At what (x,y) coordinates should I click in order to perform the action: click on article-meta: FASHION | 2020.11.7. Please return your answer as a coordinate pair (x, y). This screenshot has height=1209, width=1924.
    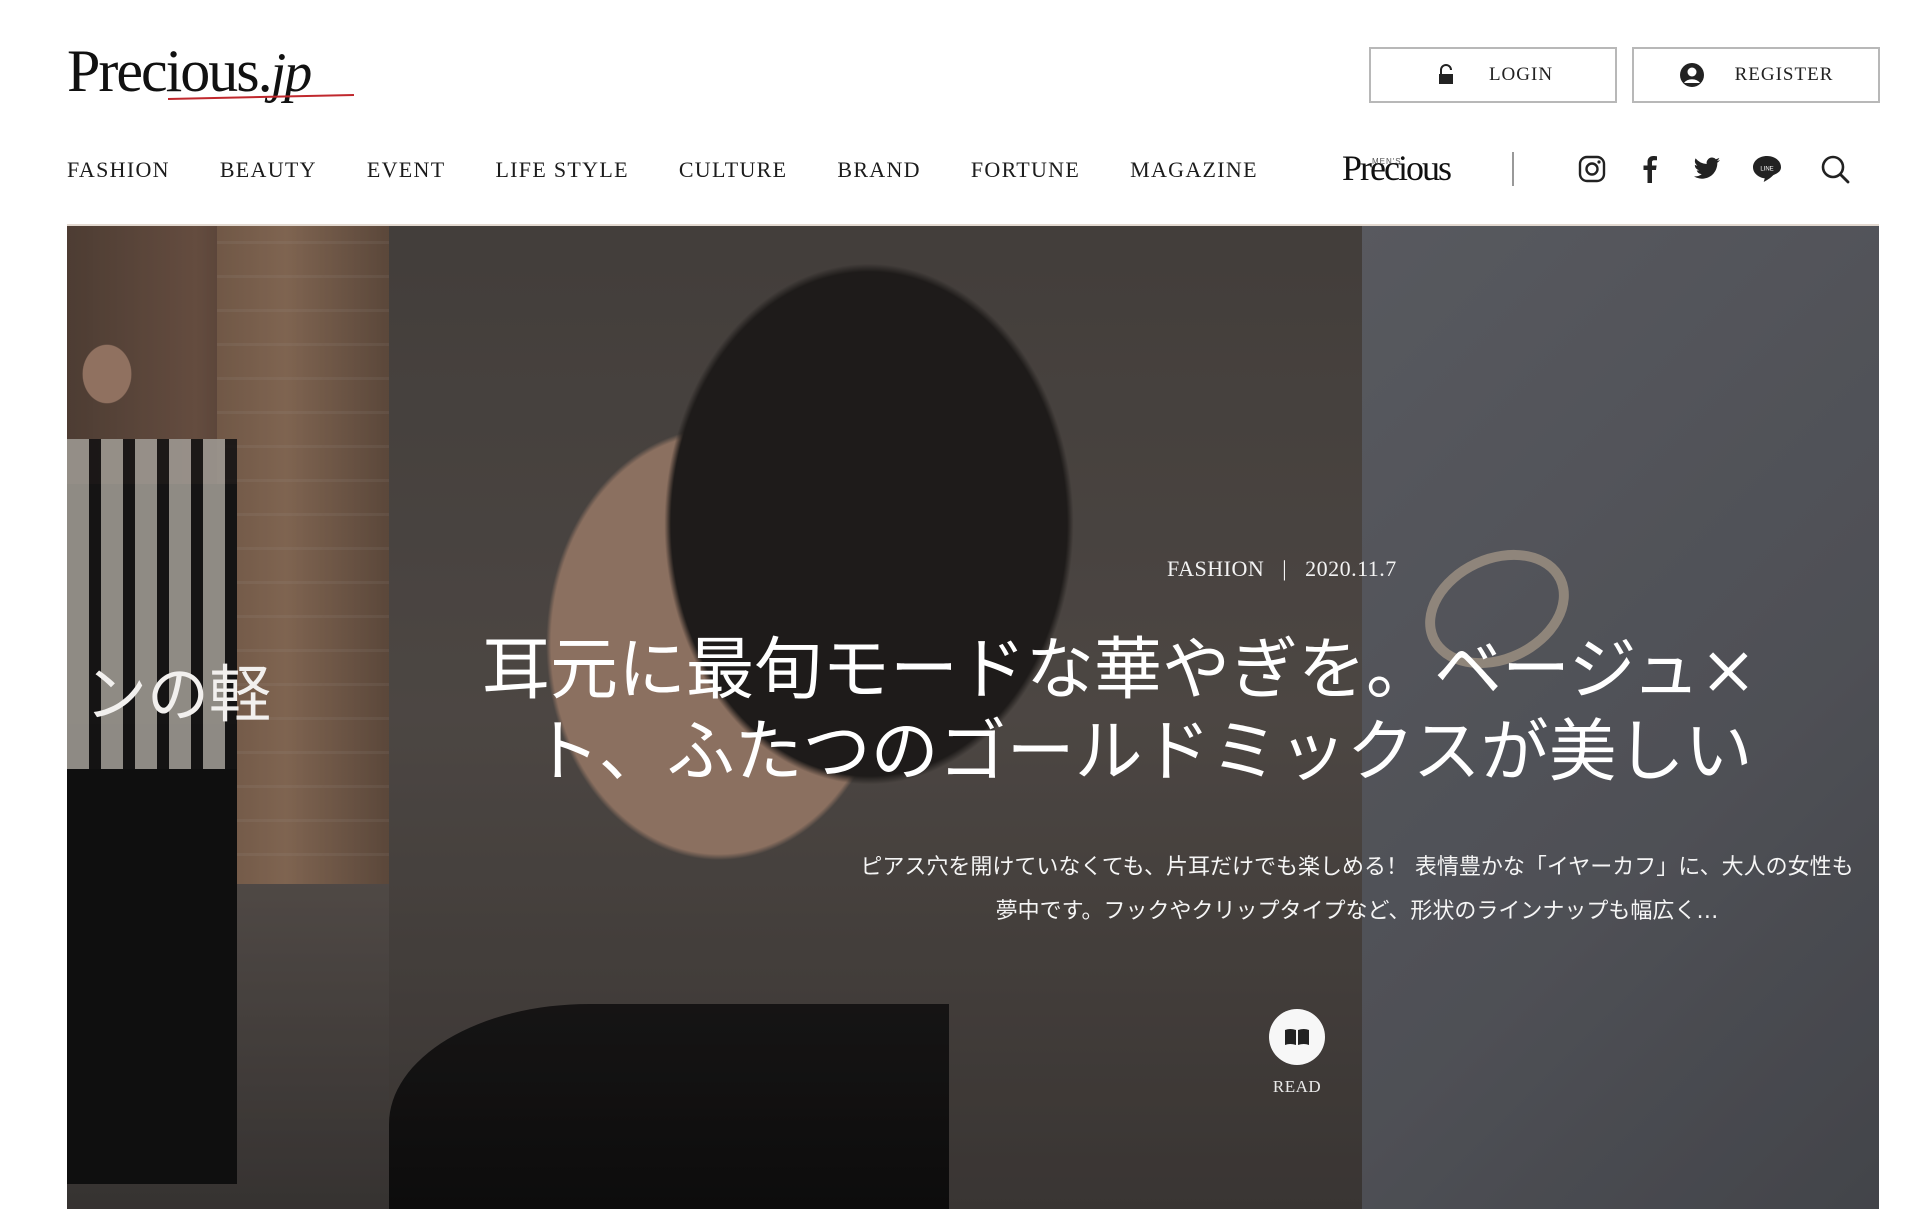
    Looking at the image, I should click on (1282, 569).